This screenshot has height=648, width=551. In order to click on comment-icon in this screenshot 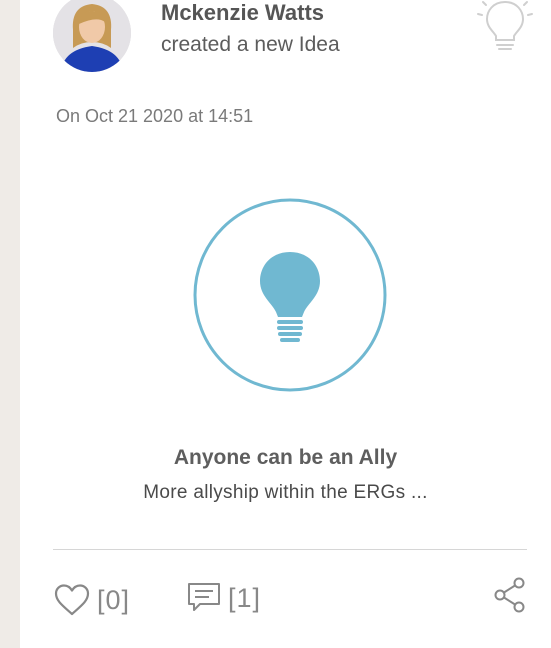, I will do `click(204, 598)`.